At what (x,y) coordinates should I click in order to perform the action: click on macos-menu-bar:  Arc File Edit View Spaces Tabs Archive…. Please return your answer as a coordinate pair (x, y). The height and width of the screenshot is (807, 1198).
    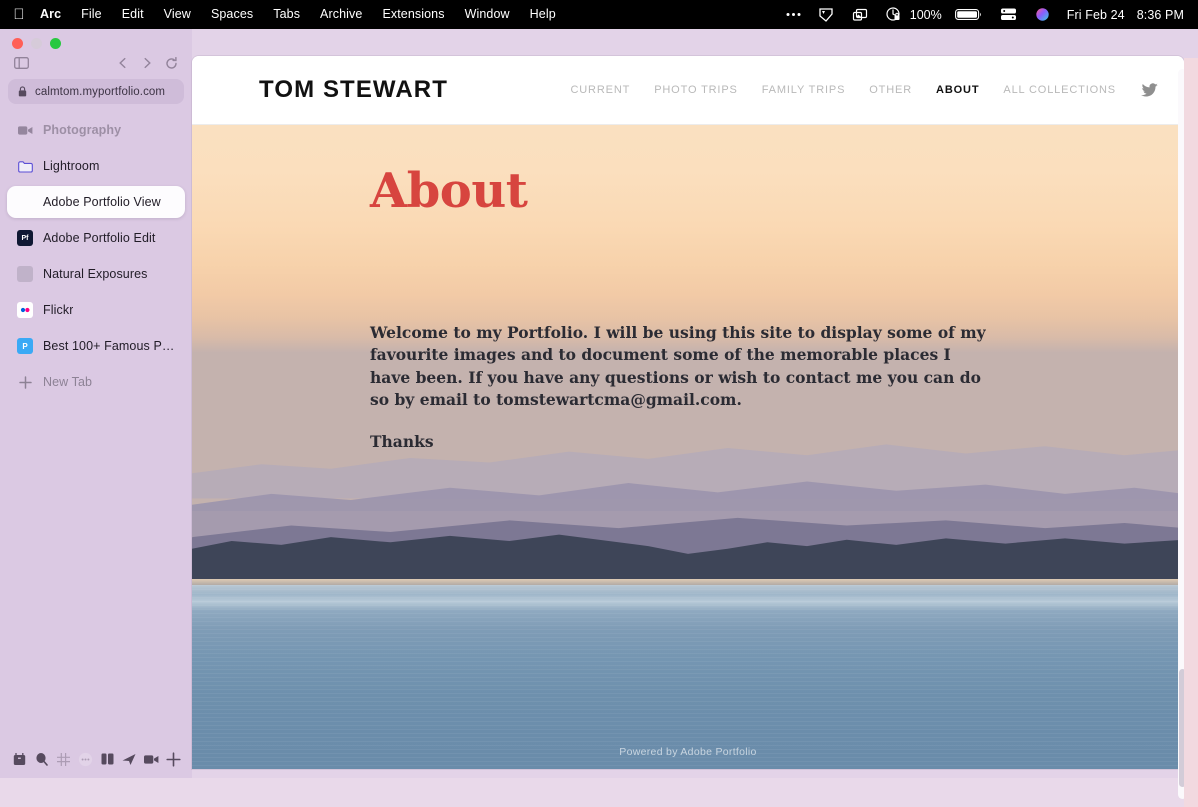
    Looking at the image, I should click on (599, 14).